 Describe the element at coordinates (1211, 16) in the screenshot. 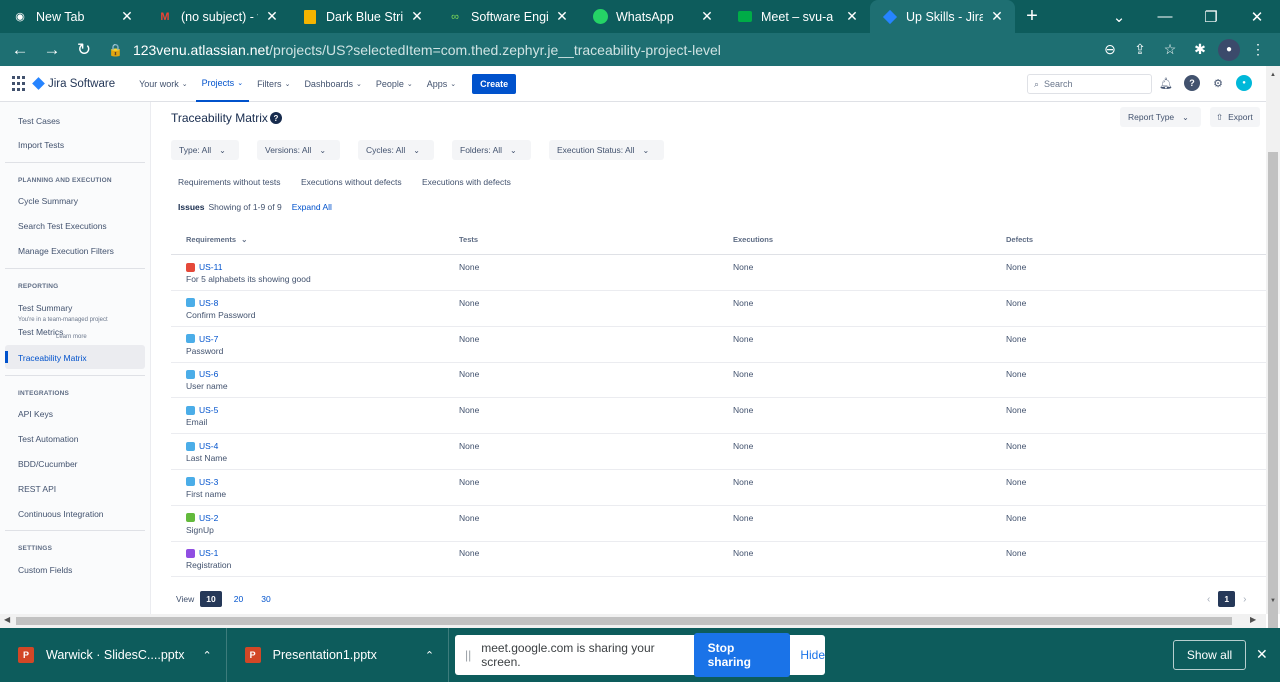

I see `restore-icon: ❐` at that location.